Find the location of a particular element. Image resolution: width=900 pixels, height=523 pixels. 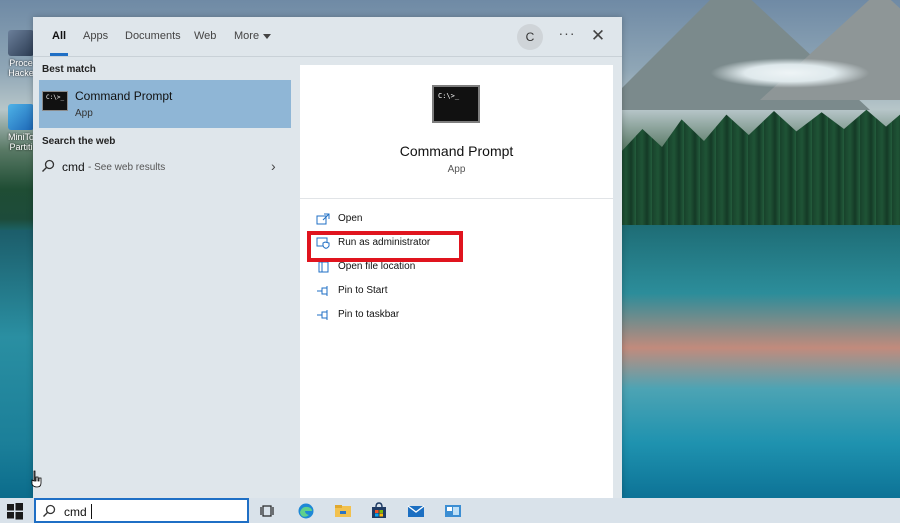

search-tabs: All Apps Documents Web More C ··· ✕ is located at coordinates (327, 37).